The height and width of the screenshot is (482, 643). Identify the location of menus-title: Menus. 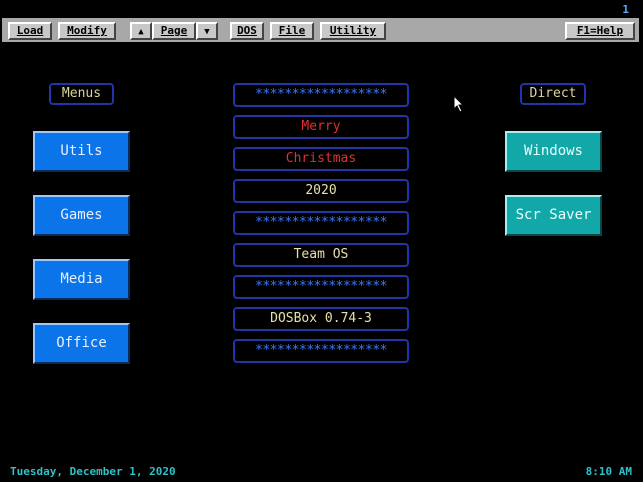
(81, 94).